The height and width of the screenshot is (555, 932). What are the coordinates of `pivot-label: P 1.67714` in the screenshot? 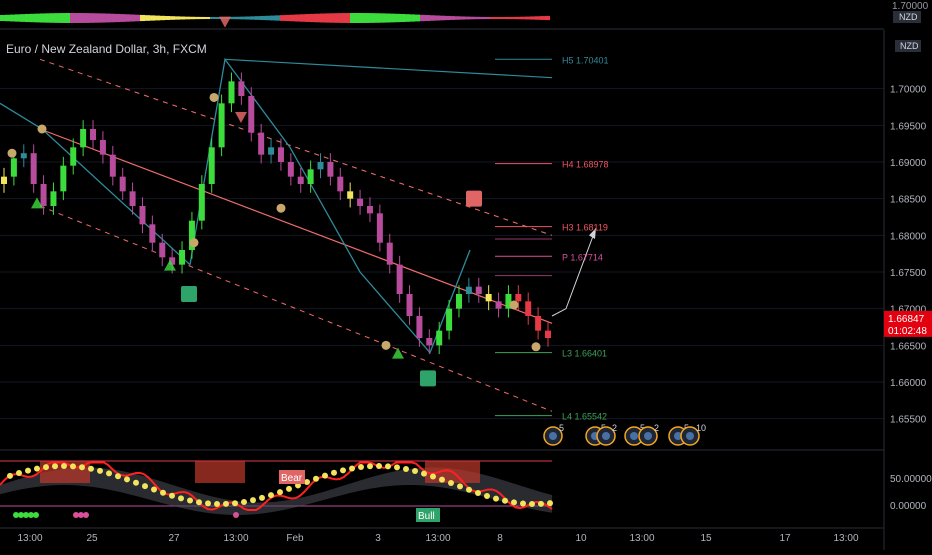 It's located at (582, 257).